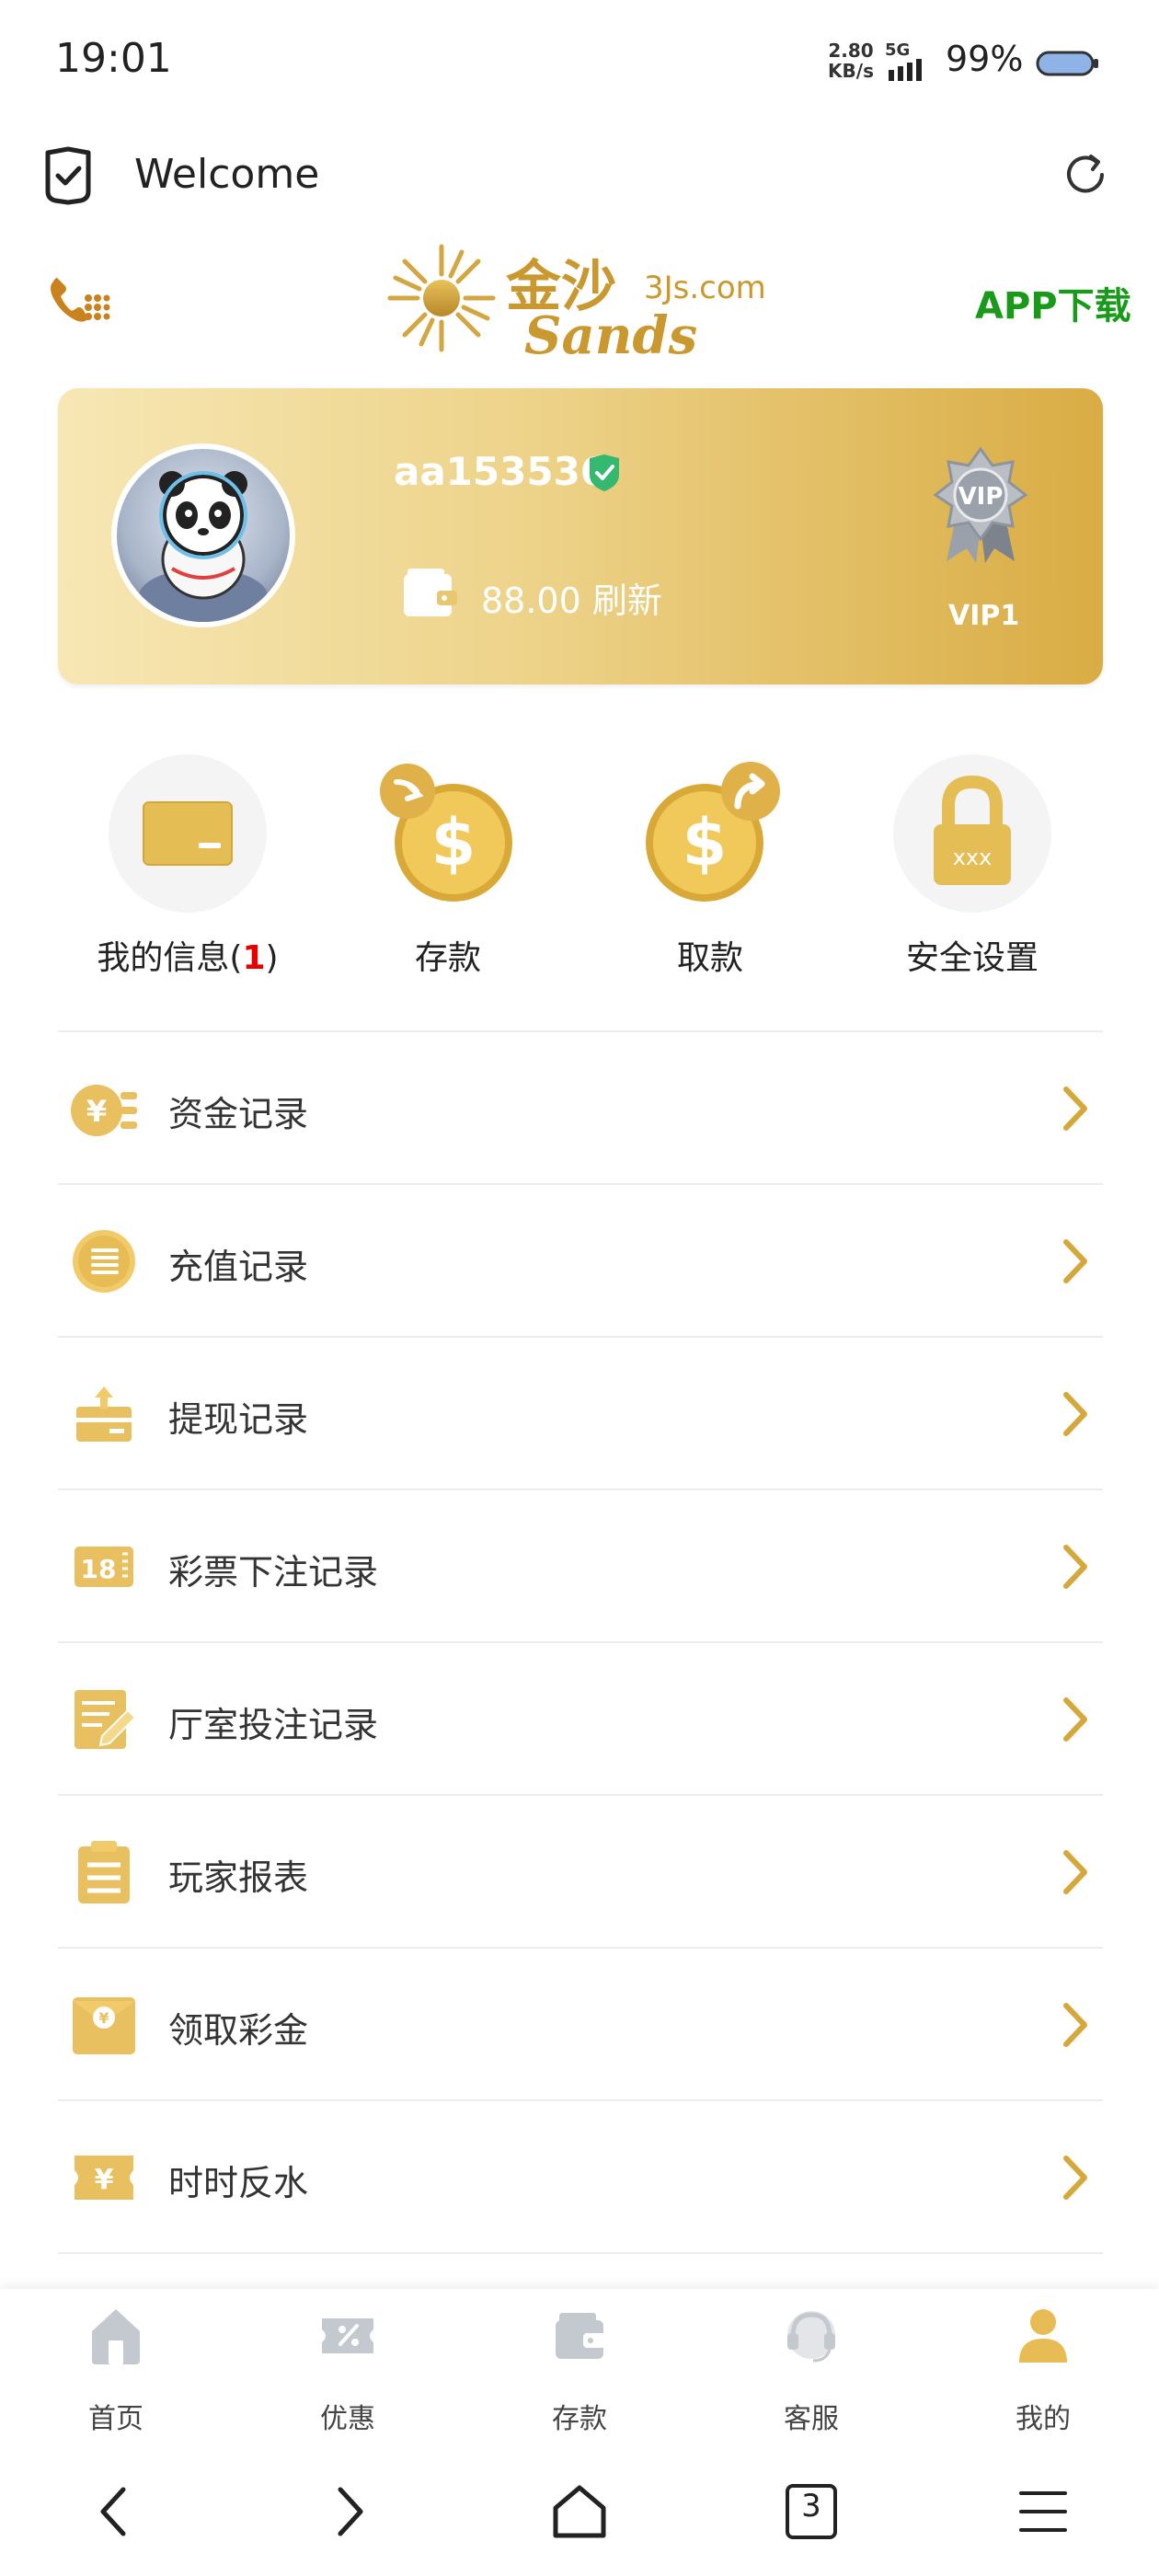  I want to click on menu-item-withdraw-records: 提现记录, so click(580, 1412).